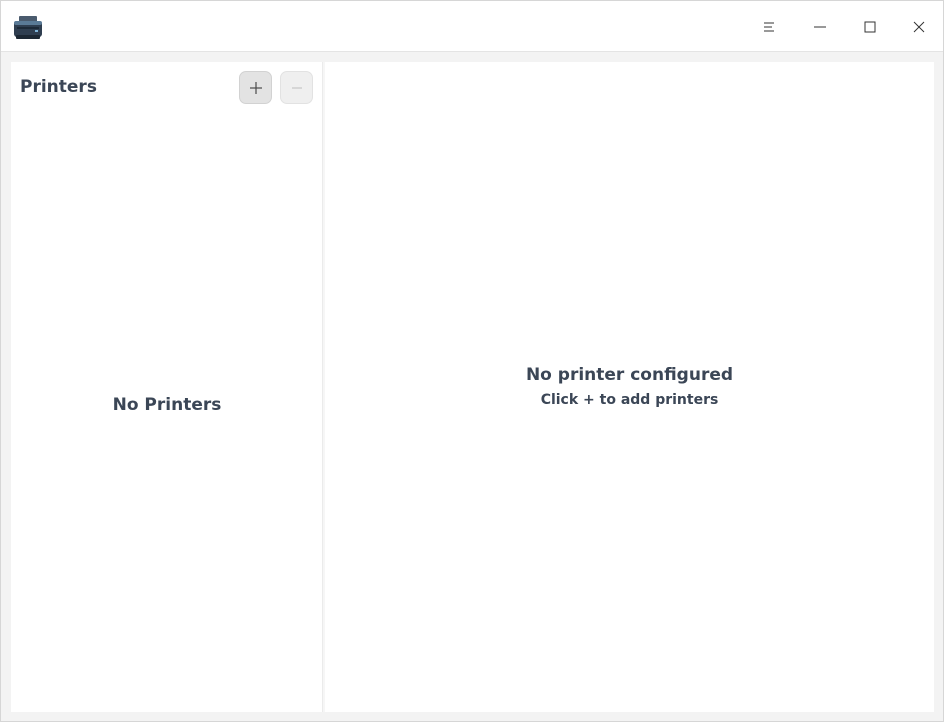  I want to click on sidebar-title: Printers, so click(58, 87).